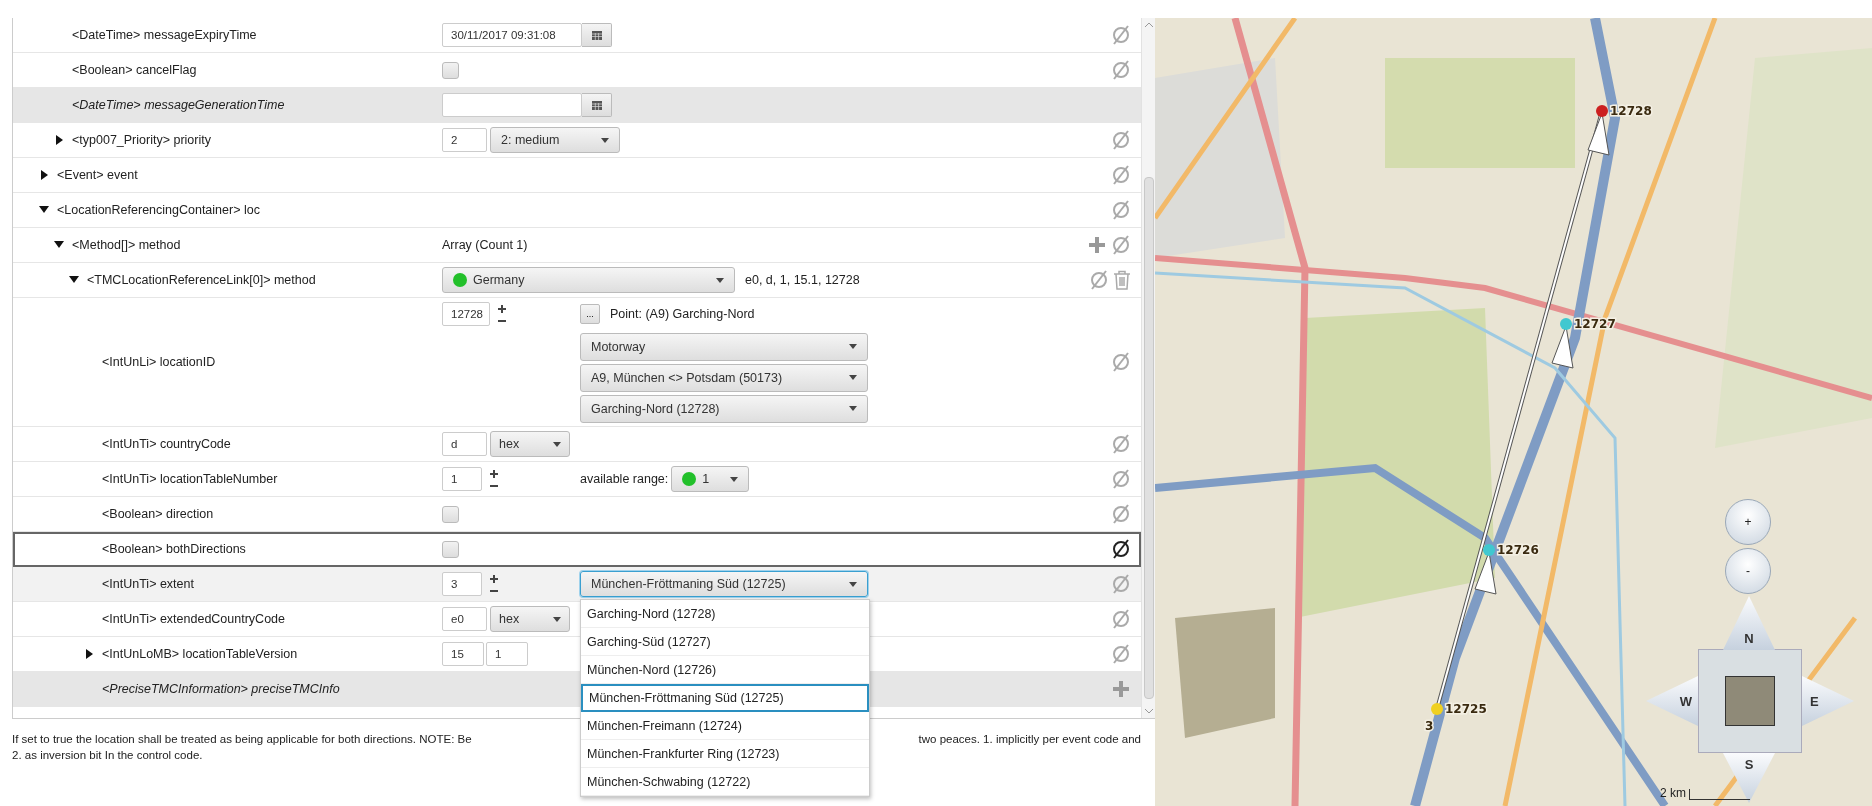 This screenshot has height=806, width=1872. Describe the element at coordinates (166, 444) in the screenshot. I see `field-label: <IntUnTi> countryCode` at that location.